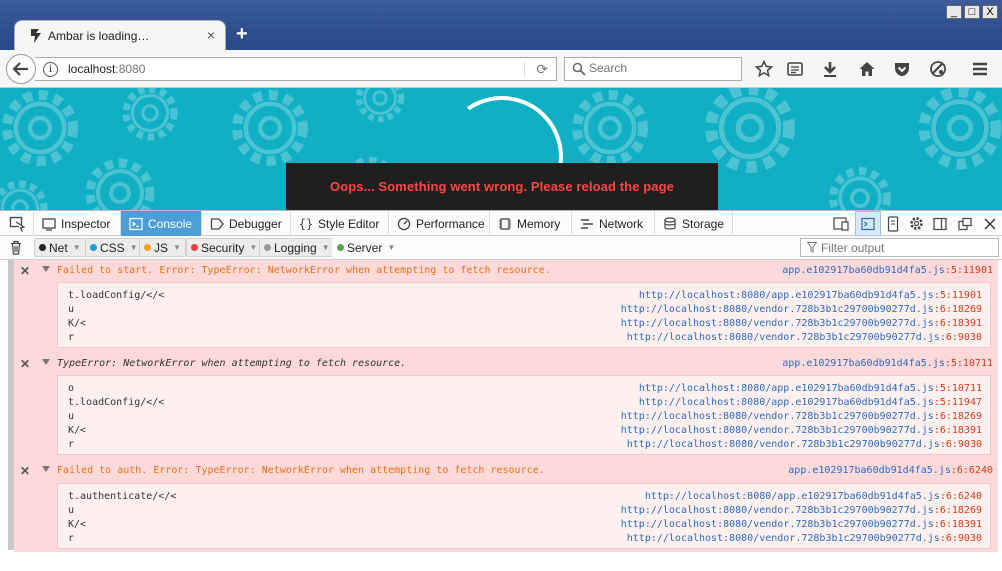 This screenshot has height=571, width=1002. What do you see at coordinates (106, 69) in the screenshot?
I see `url-text: localhost:8080` at bounding box center [106, 69].